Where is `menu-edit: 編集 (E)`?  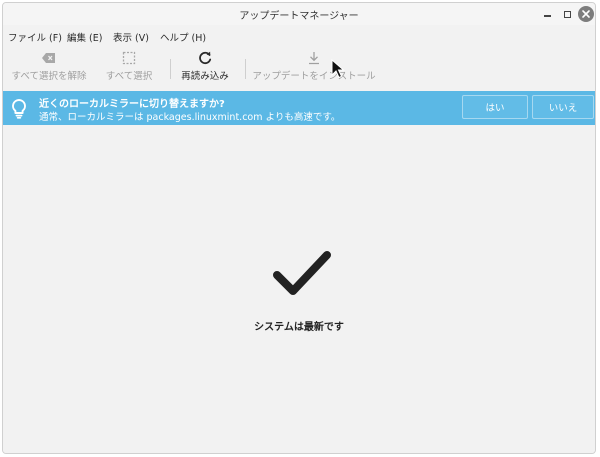
menu-edit: 編集 (E) is located at coordinates (84, 37).